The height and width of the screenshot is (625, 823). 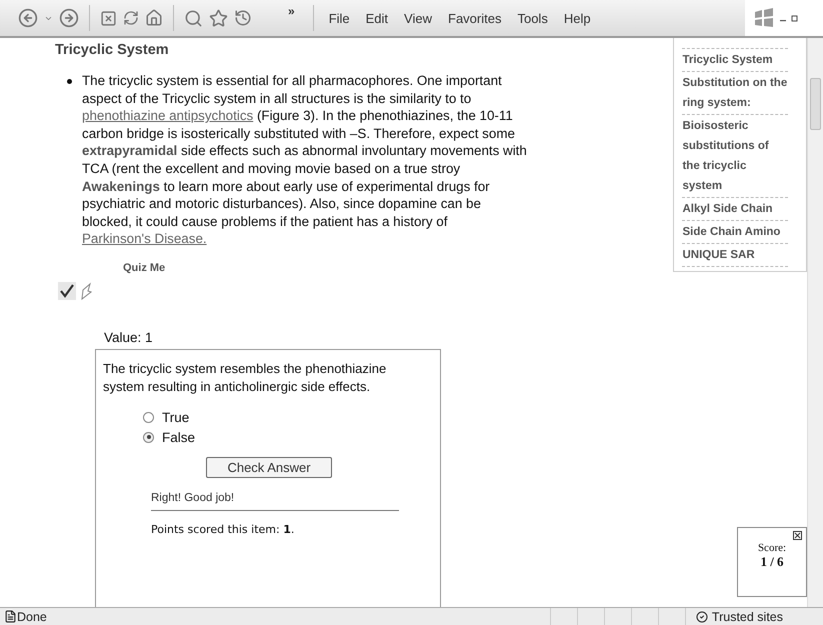 I want to click on quiz-link: Quiz Me, so click(x=144, y=268).